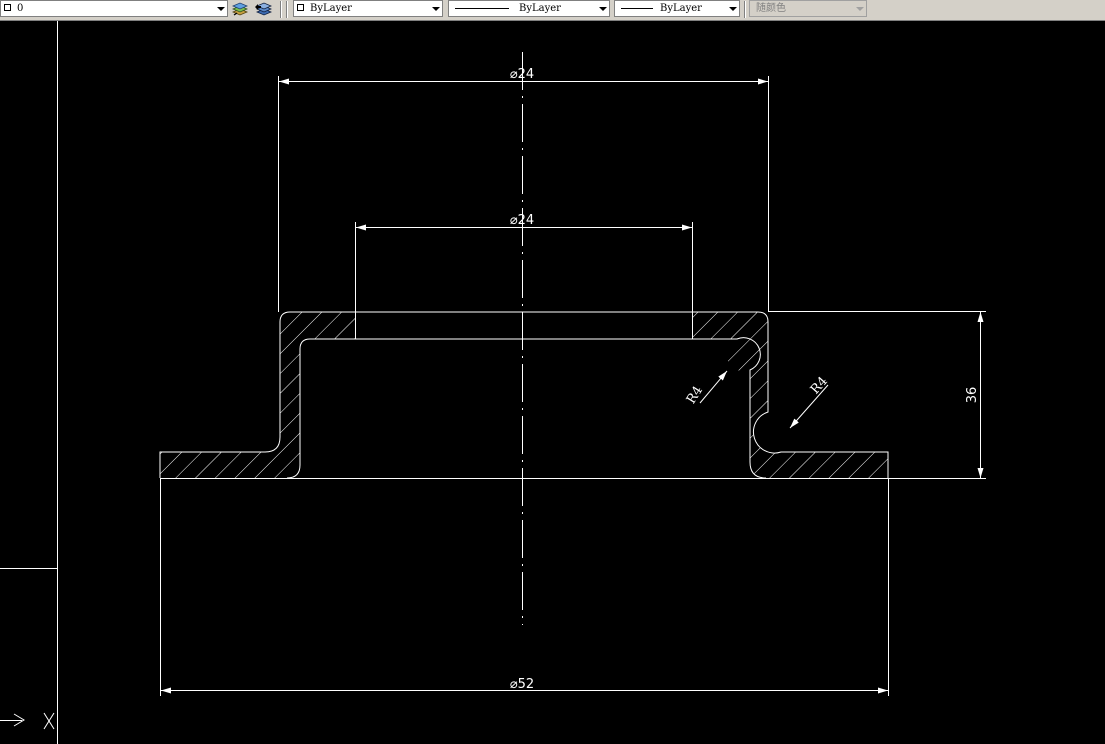 The height and width of the screenshot is (744, 1105). Describe the element at coordinates (522, 684) in the screenshot. I see `dimension-text-bottom: ⌀52` at that location.